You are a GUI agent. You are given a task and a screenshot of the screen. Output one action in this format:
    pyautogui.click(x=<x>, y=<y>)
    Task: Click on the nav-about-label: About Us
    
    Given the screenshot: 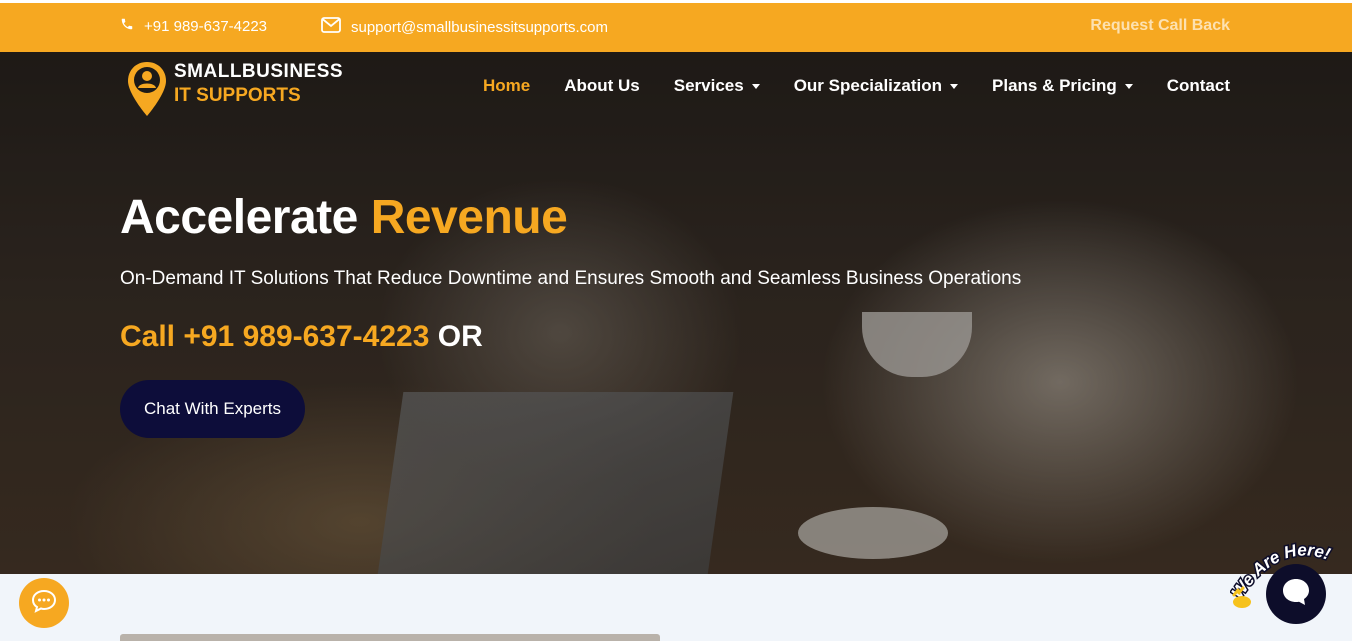 What is the action you would take?
    pyautogui.click(x=602, y=85)
    